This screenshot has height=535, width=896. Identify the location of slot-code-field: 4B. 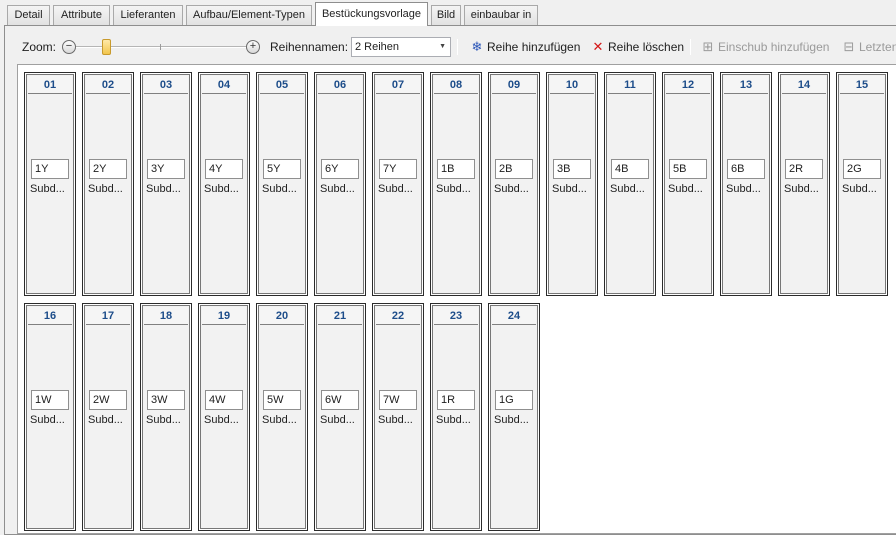
(630, 169).